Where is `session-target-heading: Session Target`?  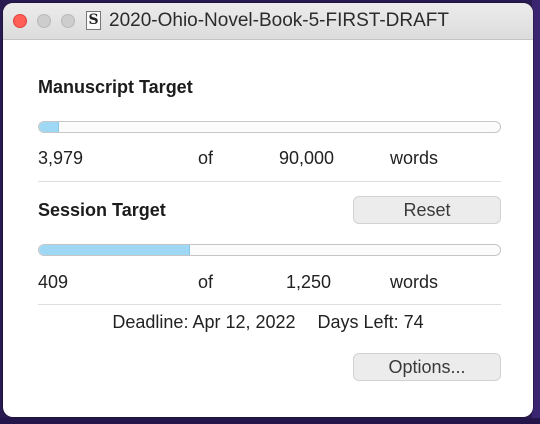
session-target-heading: Session Target is located at coordinates (102, 210).